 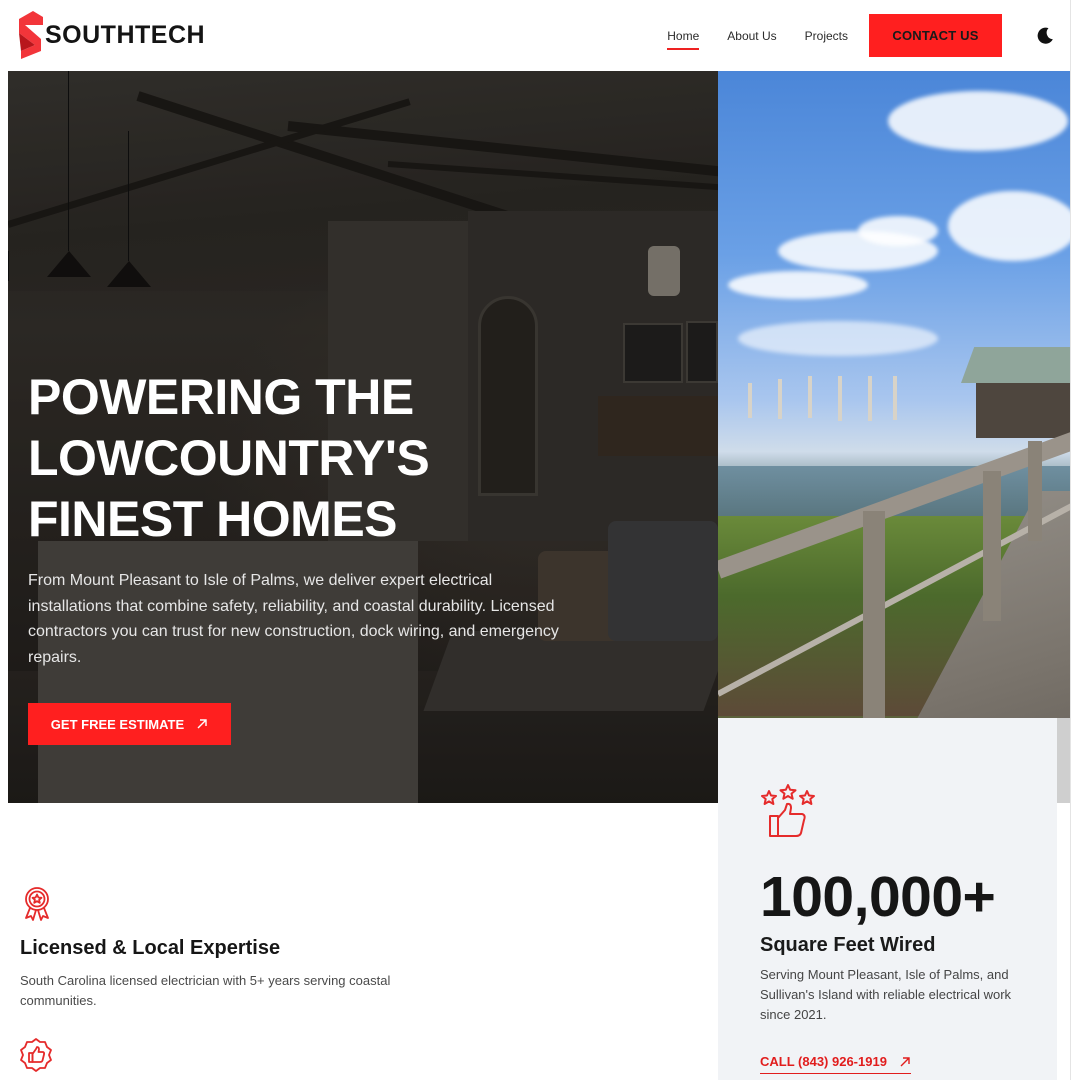 What do you see at coordinates (823, 1061) in the screenshot?
I see `call-phone-label: CALL (843) 926-1919` at bounding box center [823, 1061].